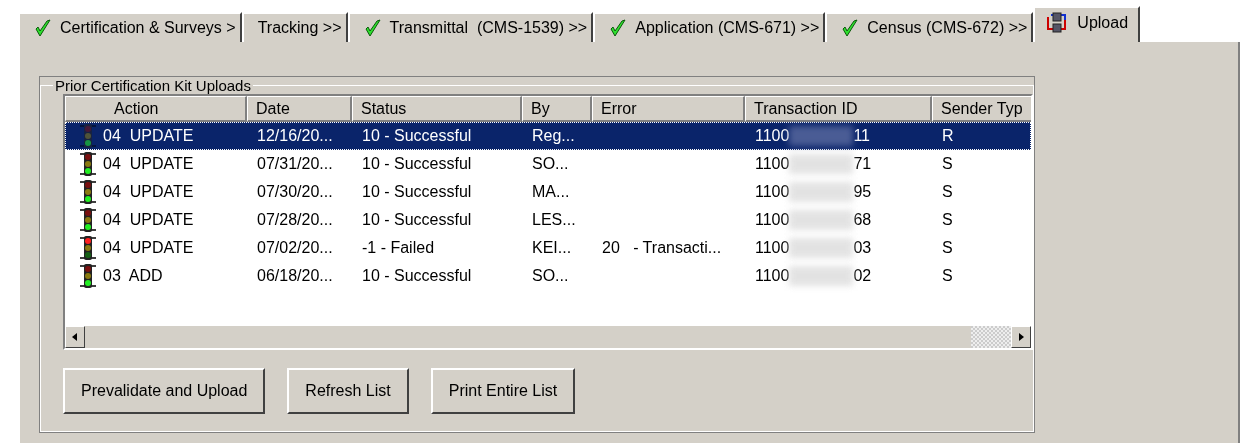 The image size is (1251, 443). What do you see at coordinates (398, 248) in the screenshot?
I see `table-cell: -1 - Failed` at bounding box center [398, 248].